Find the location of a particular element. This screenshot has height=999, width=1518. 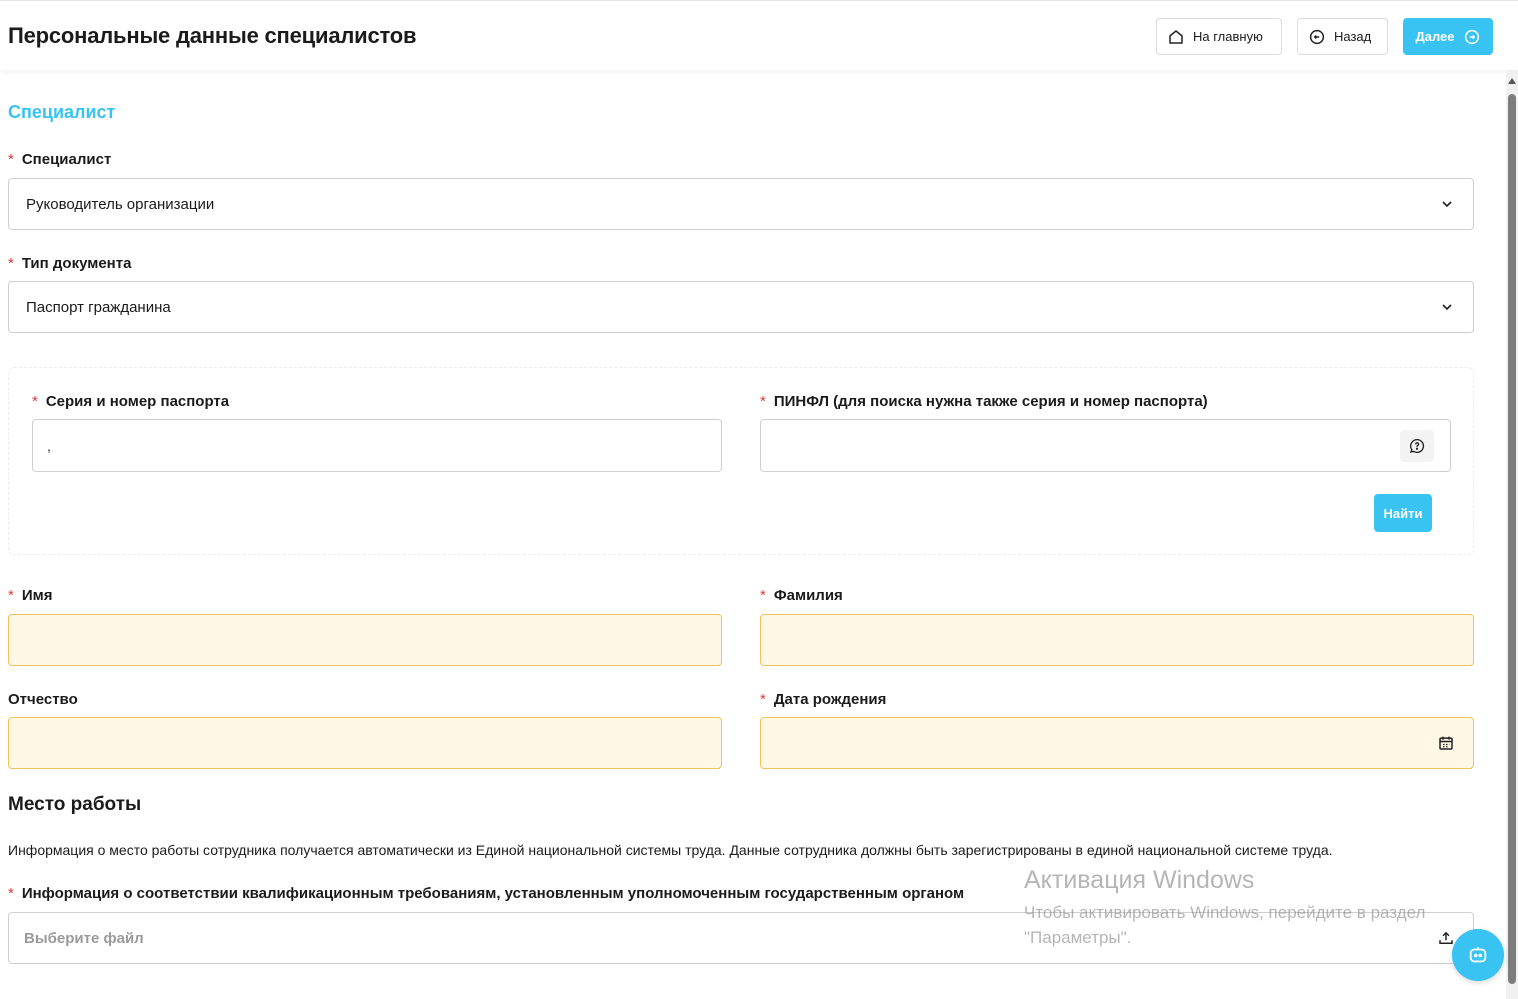

back-circle-icon is located at coordinates (1317, 36).